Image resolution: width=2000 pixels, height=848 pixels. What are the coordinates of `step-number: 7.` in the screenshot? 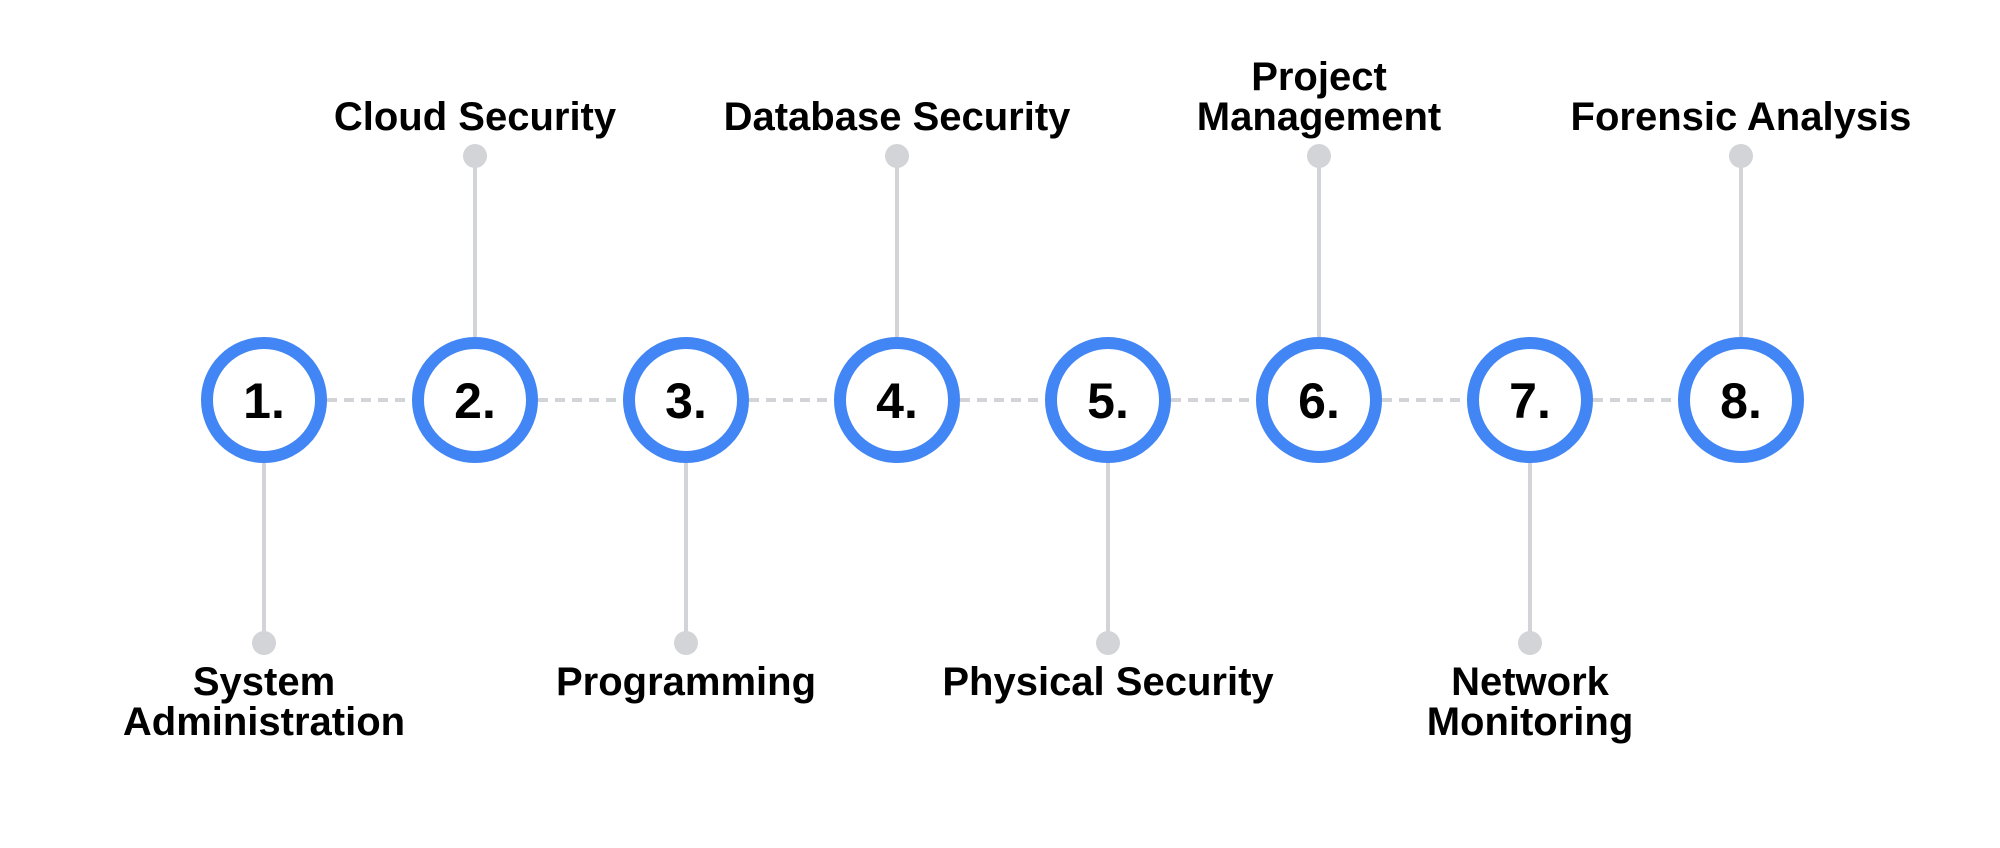 It's located at (1530, 401).